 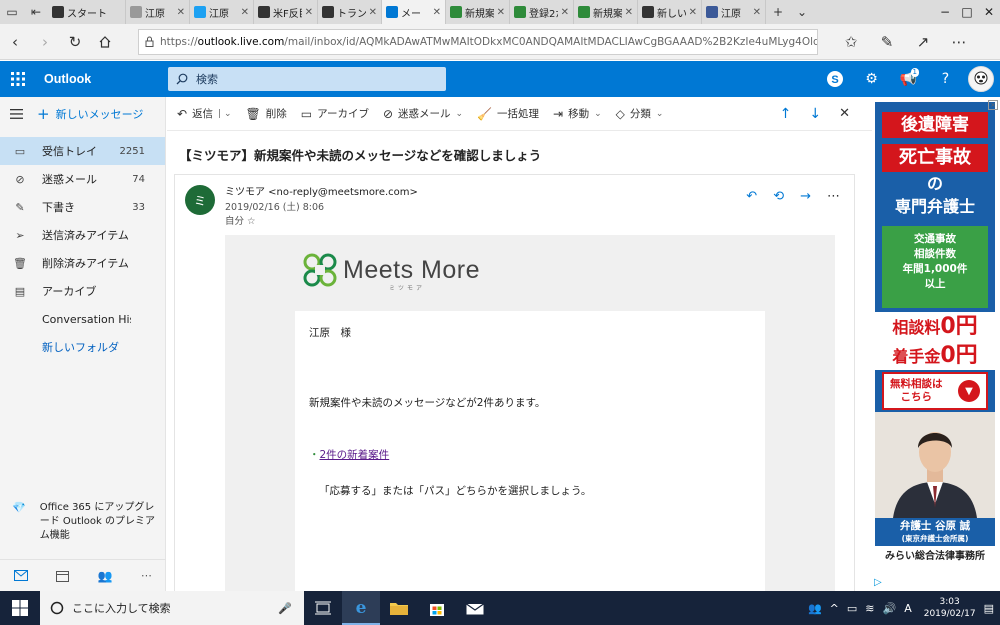 What do you see at coordinates (204, 113) in the screenshot?
I see `reply-button: ↶ 返信 | ⌄` at bounding box center [204, 113].